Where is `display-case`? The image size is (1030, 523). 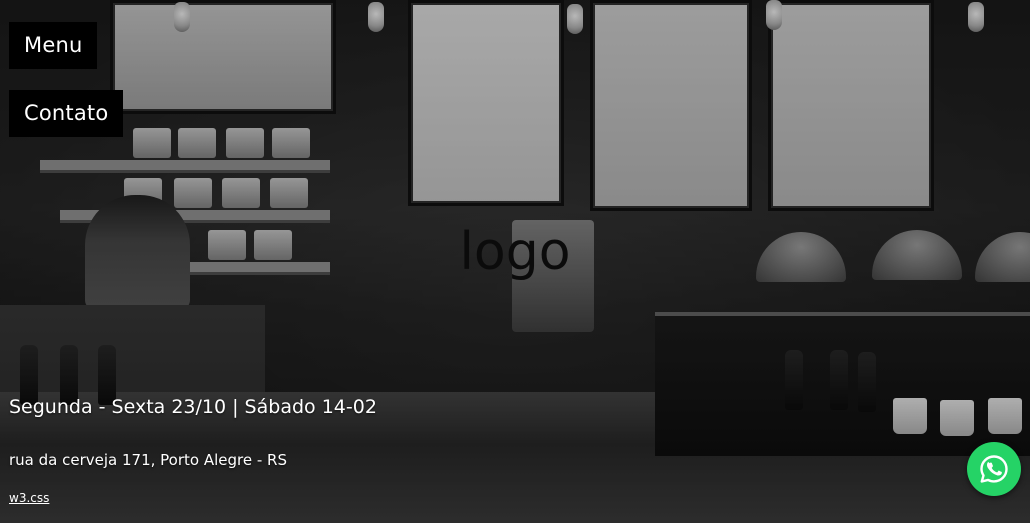 display-case is located at coordinates (842, 384).